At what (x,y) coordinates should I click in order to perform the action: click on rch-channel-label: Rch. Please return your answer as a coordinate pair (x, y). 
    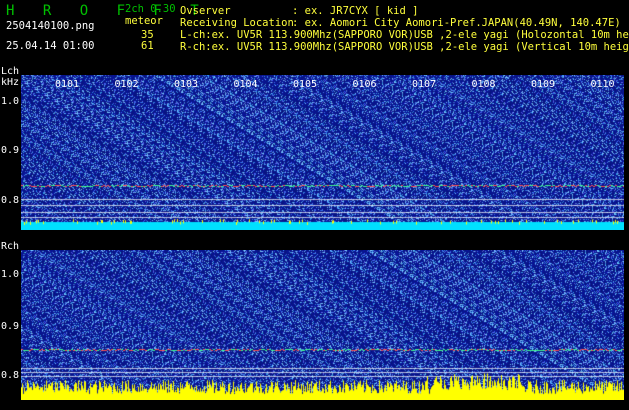
    Looking at the image, I should click on (10, 246).